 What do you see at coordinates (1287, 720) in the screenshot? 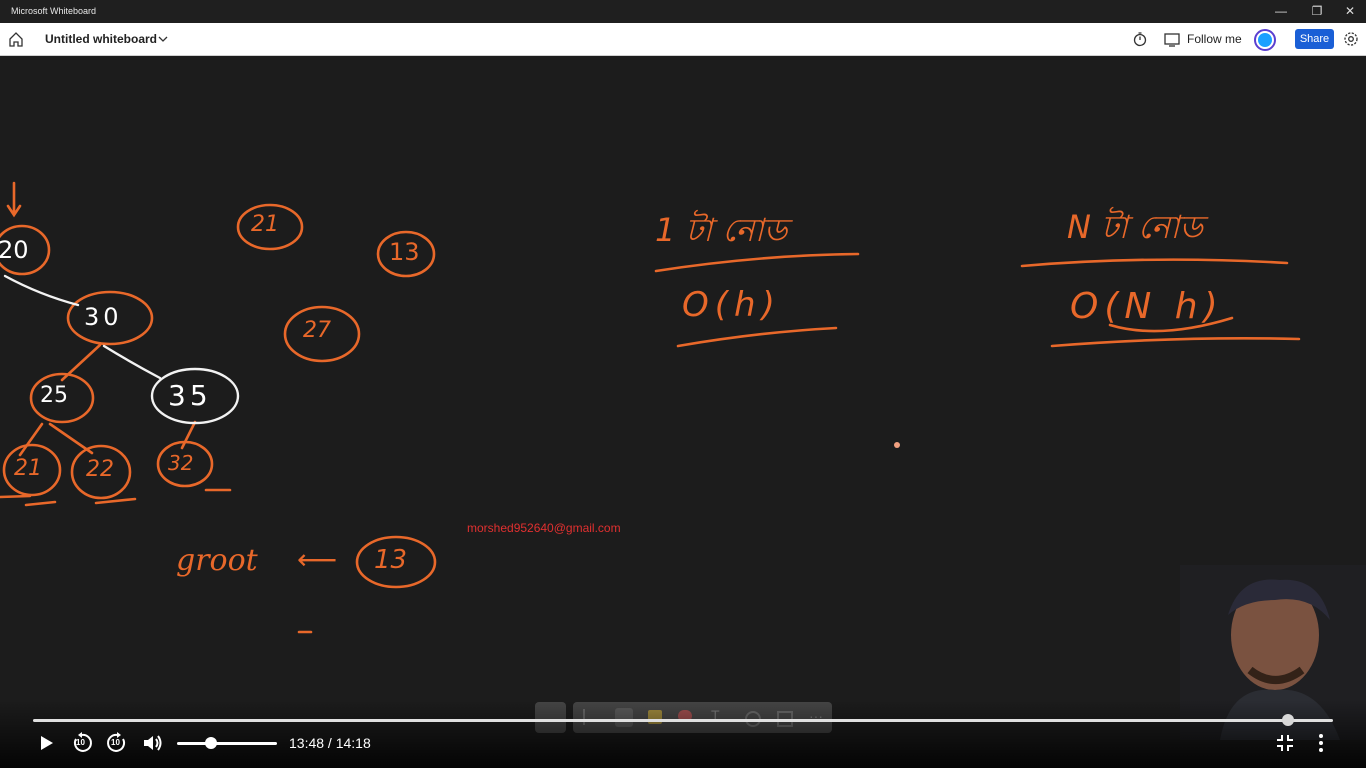
I see `progress-knob` at bounding box center [1287, 720].